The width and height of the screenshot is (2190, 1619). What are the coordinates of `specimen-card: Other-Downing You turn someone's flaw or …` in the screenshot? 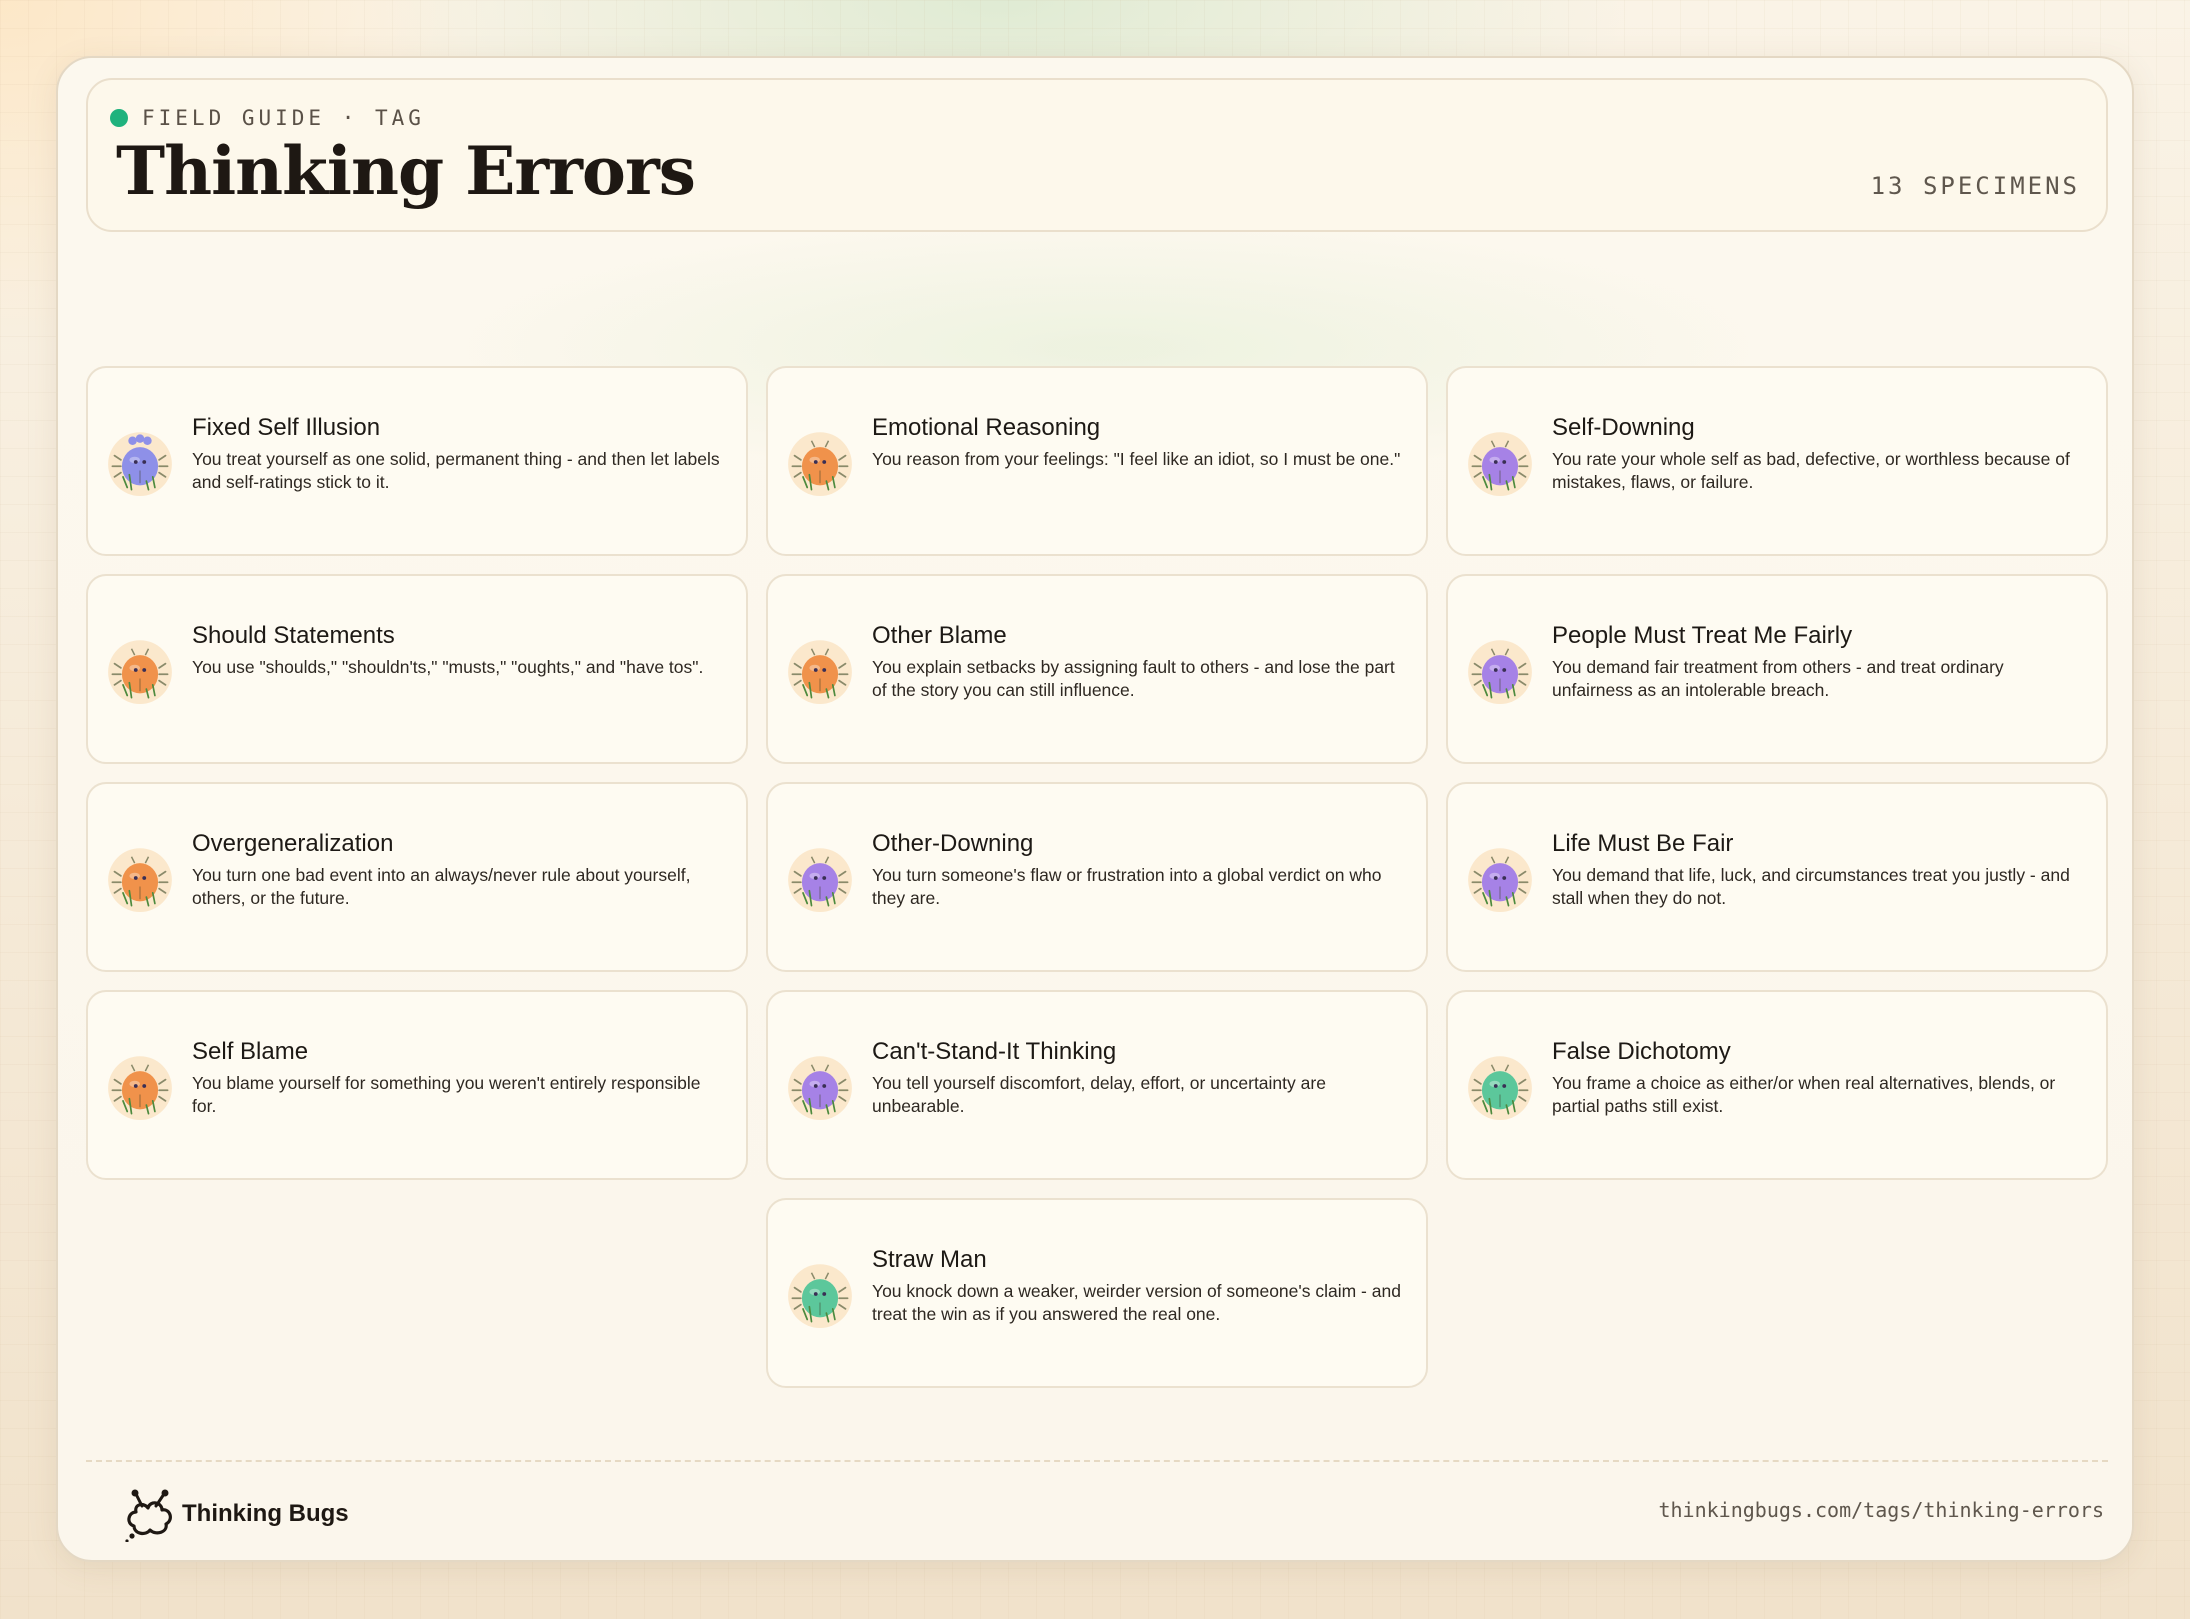 It's located at (1097, 877).